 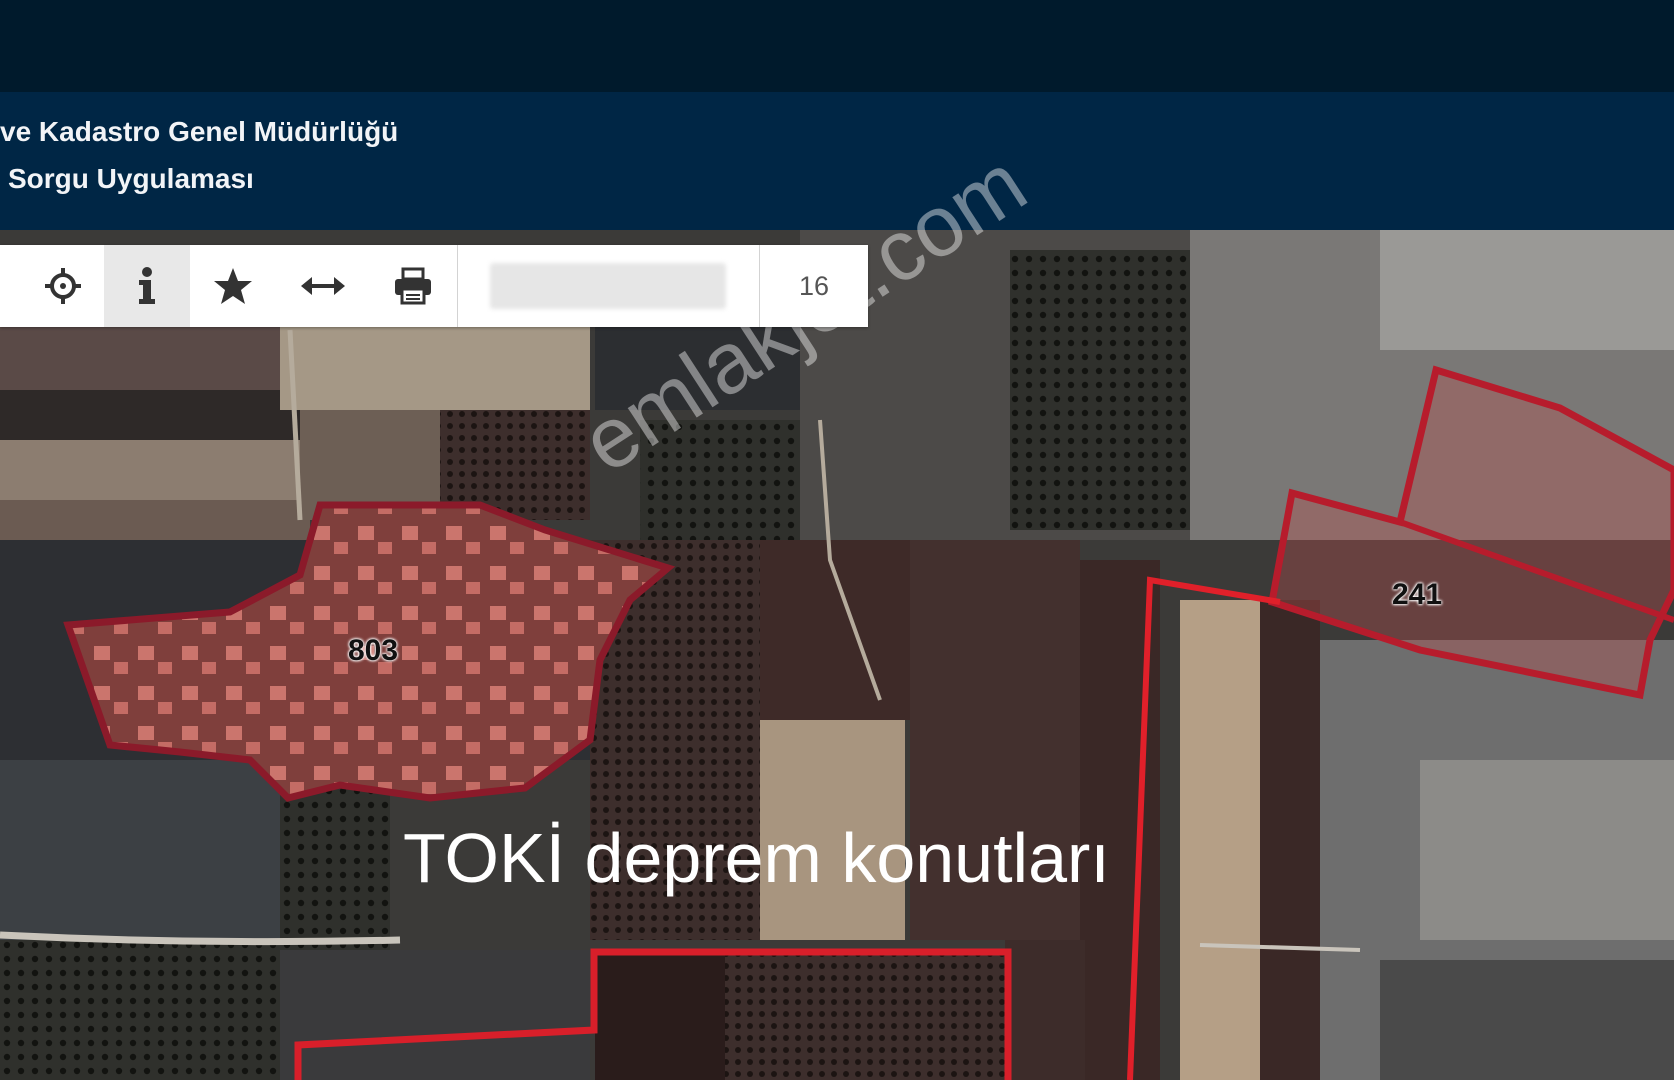 I want to click on measure-tool-button, so click(x=323, y=286).